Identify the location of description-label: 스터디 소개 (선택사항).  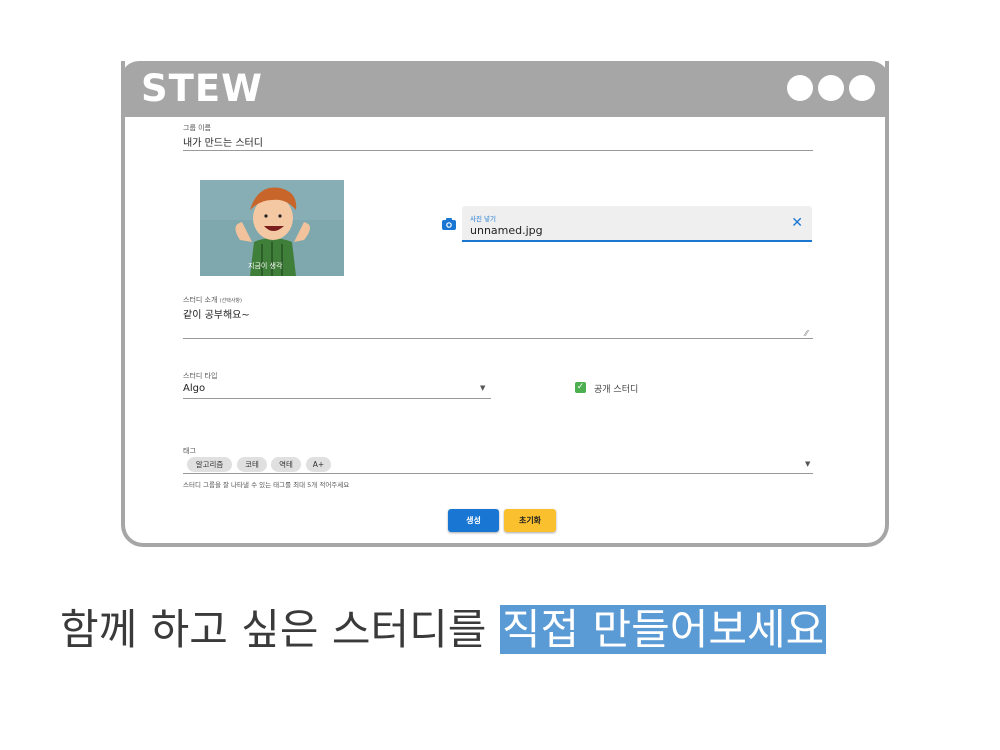
(212, 300).